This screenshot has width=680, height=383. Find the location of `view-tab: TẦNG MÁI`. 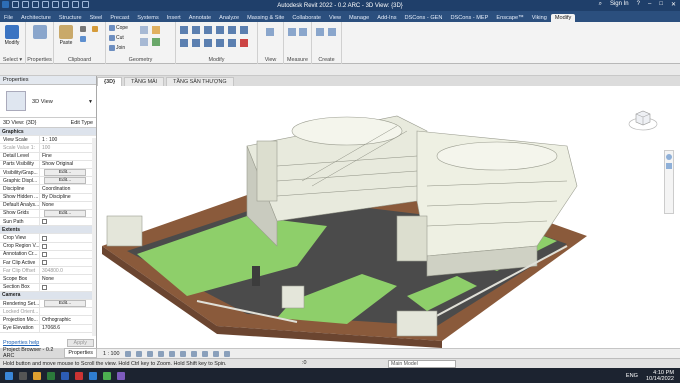

view-tab: TẦNG MÁI is located at coordinates (144, 81).